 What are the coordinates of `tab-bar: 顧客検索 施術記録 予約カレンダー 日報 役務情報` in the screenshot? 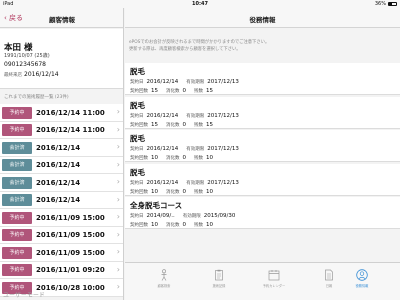 It's located at (262, 281).